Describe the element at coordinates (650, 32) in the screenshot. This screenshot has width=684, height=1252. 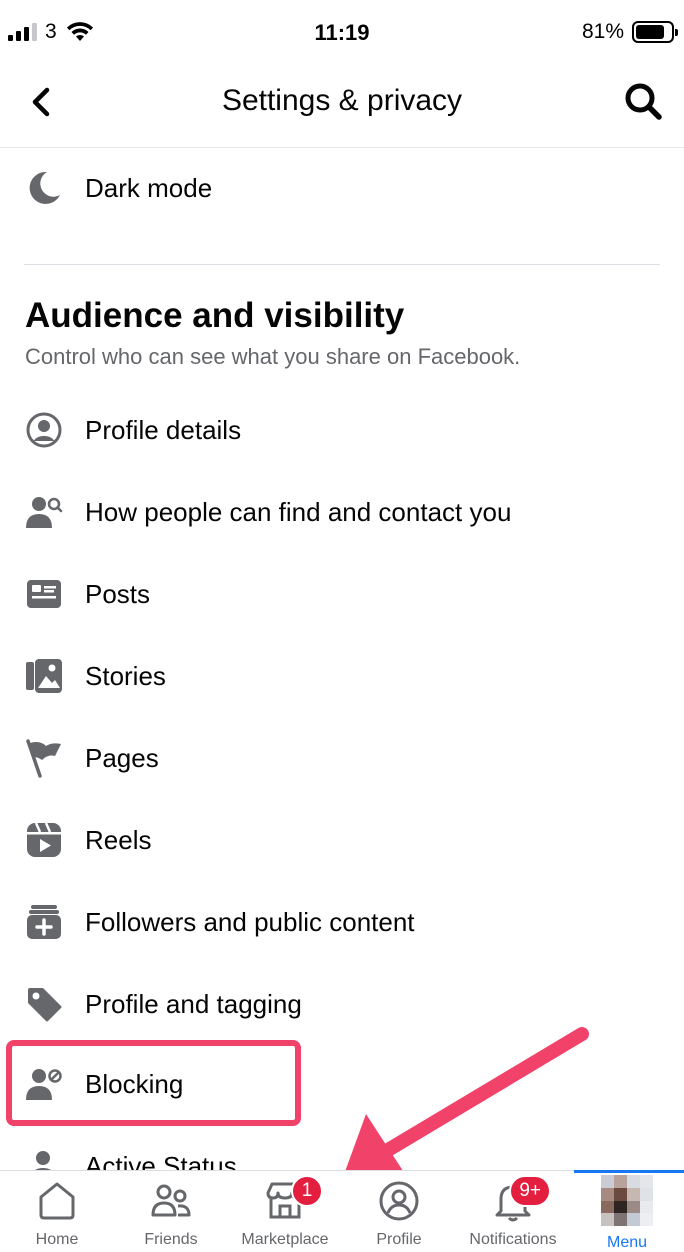
I see `battery-fill` at that location.